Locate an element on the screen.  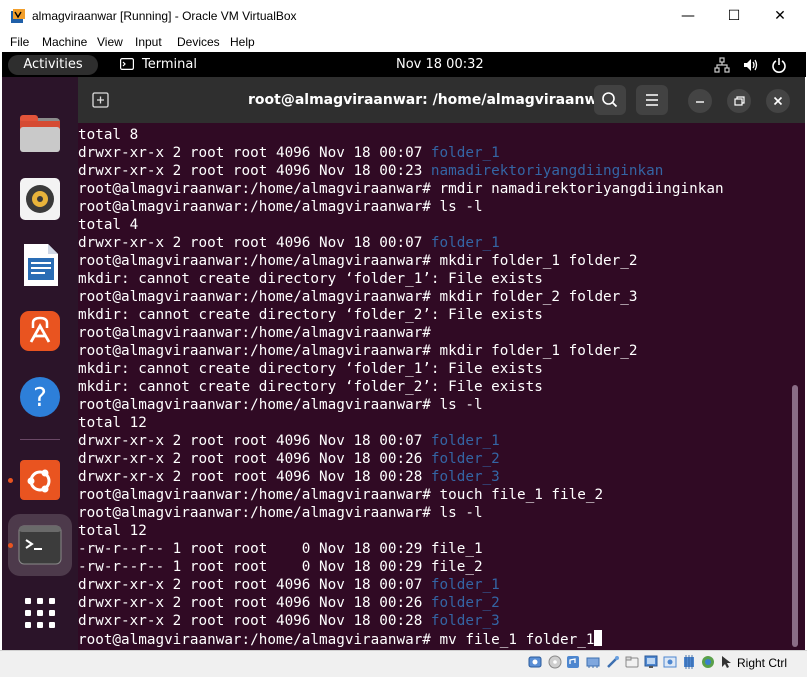
text-cursor is located at coordinates (598, 638).